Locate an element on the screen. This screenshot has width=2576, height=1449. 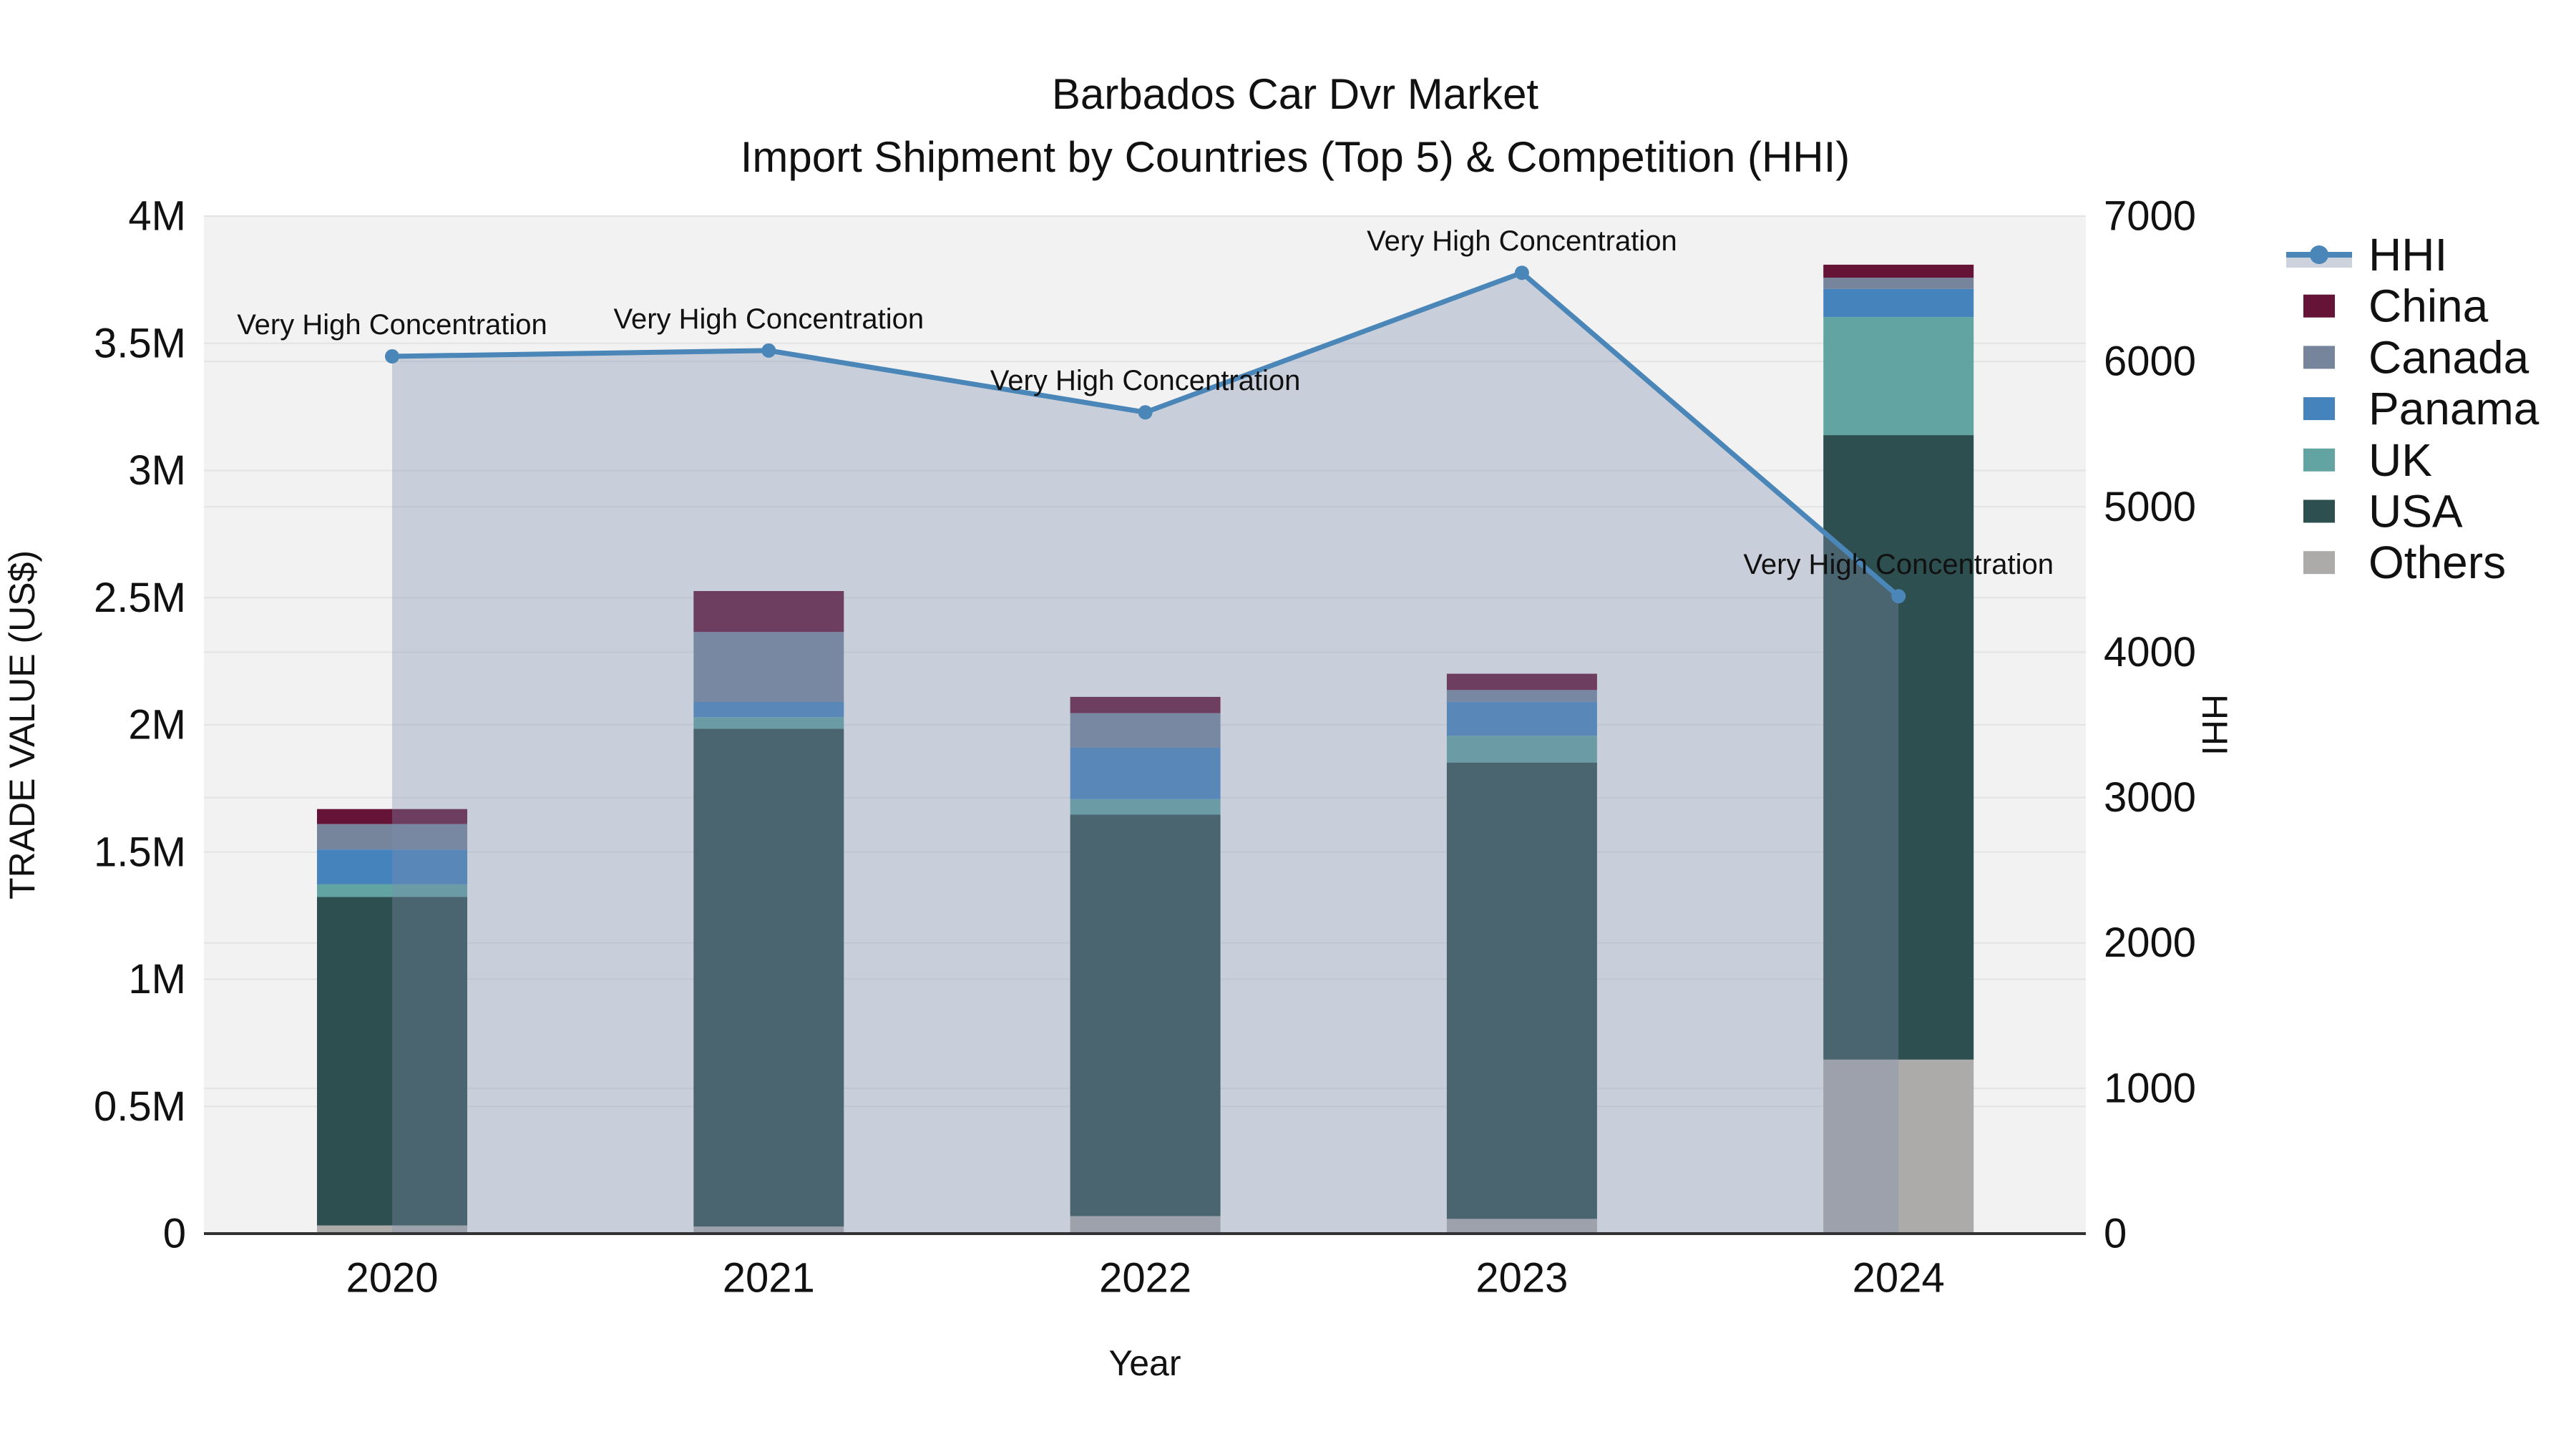
y-right-tick-label: 6000 is located at coordinates (2150, 361).